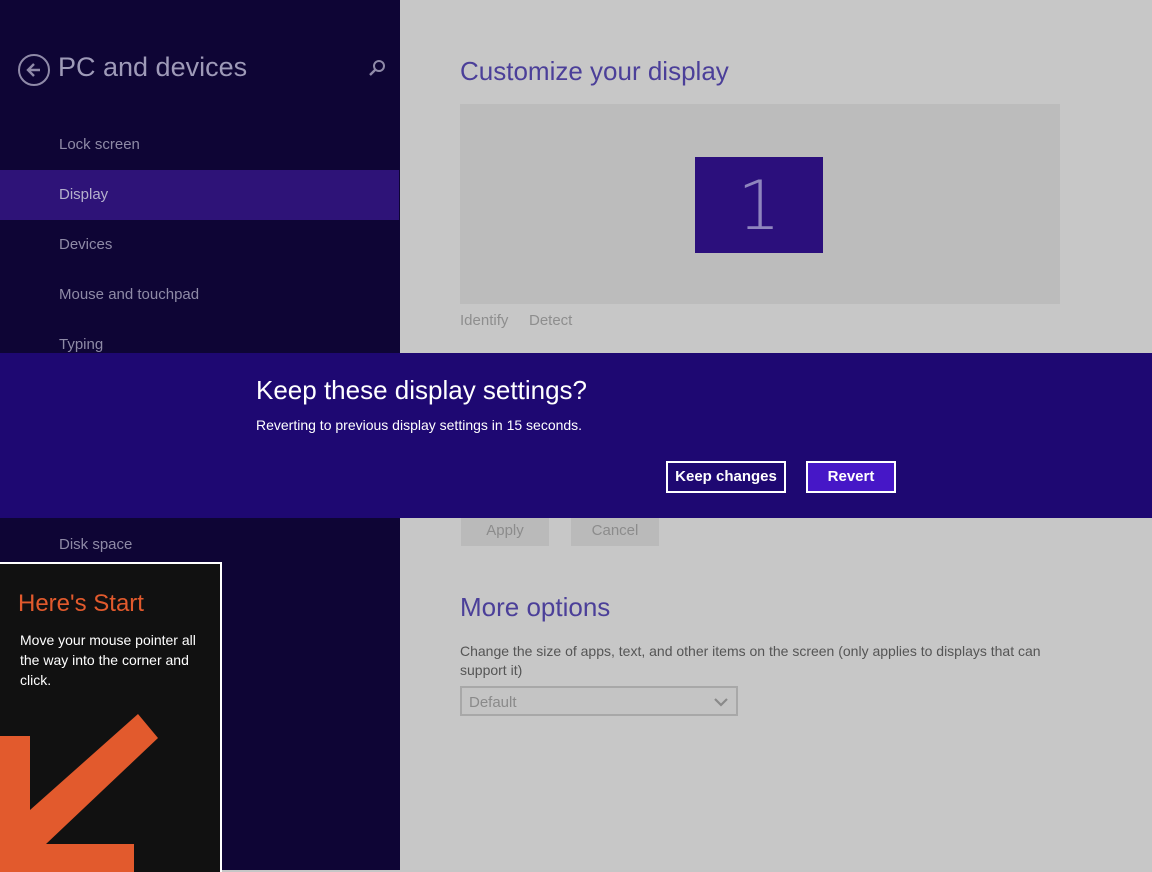 The width and height of the screenshot is (1152, 872). I want to click on size-dropdown-value: Default, so click(493, 702).